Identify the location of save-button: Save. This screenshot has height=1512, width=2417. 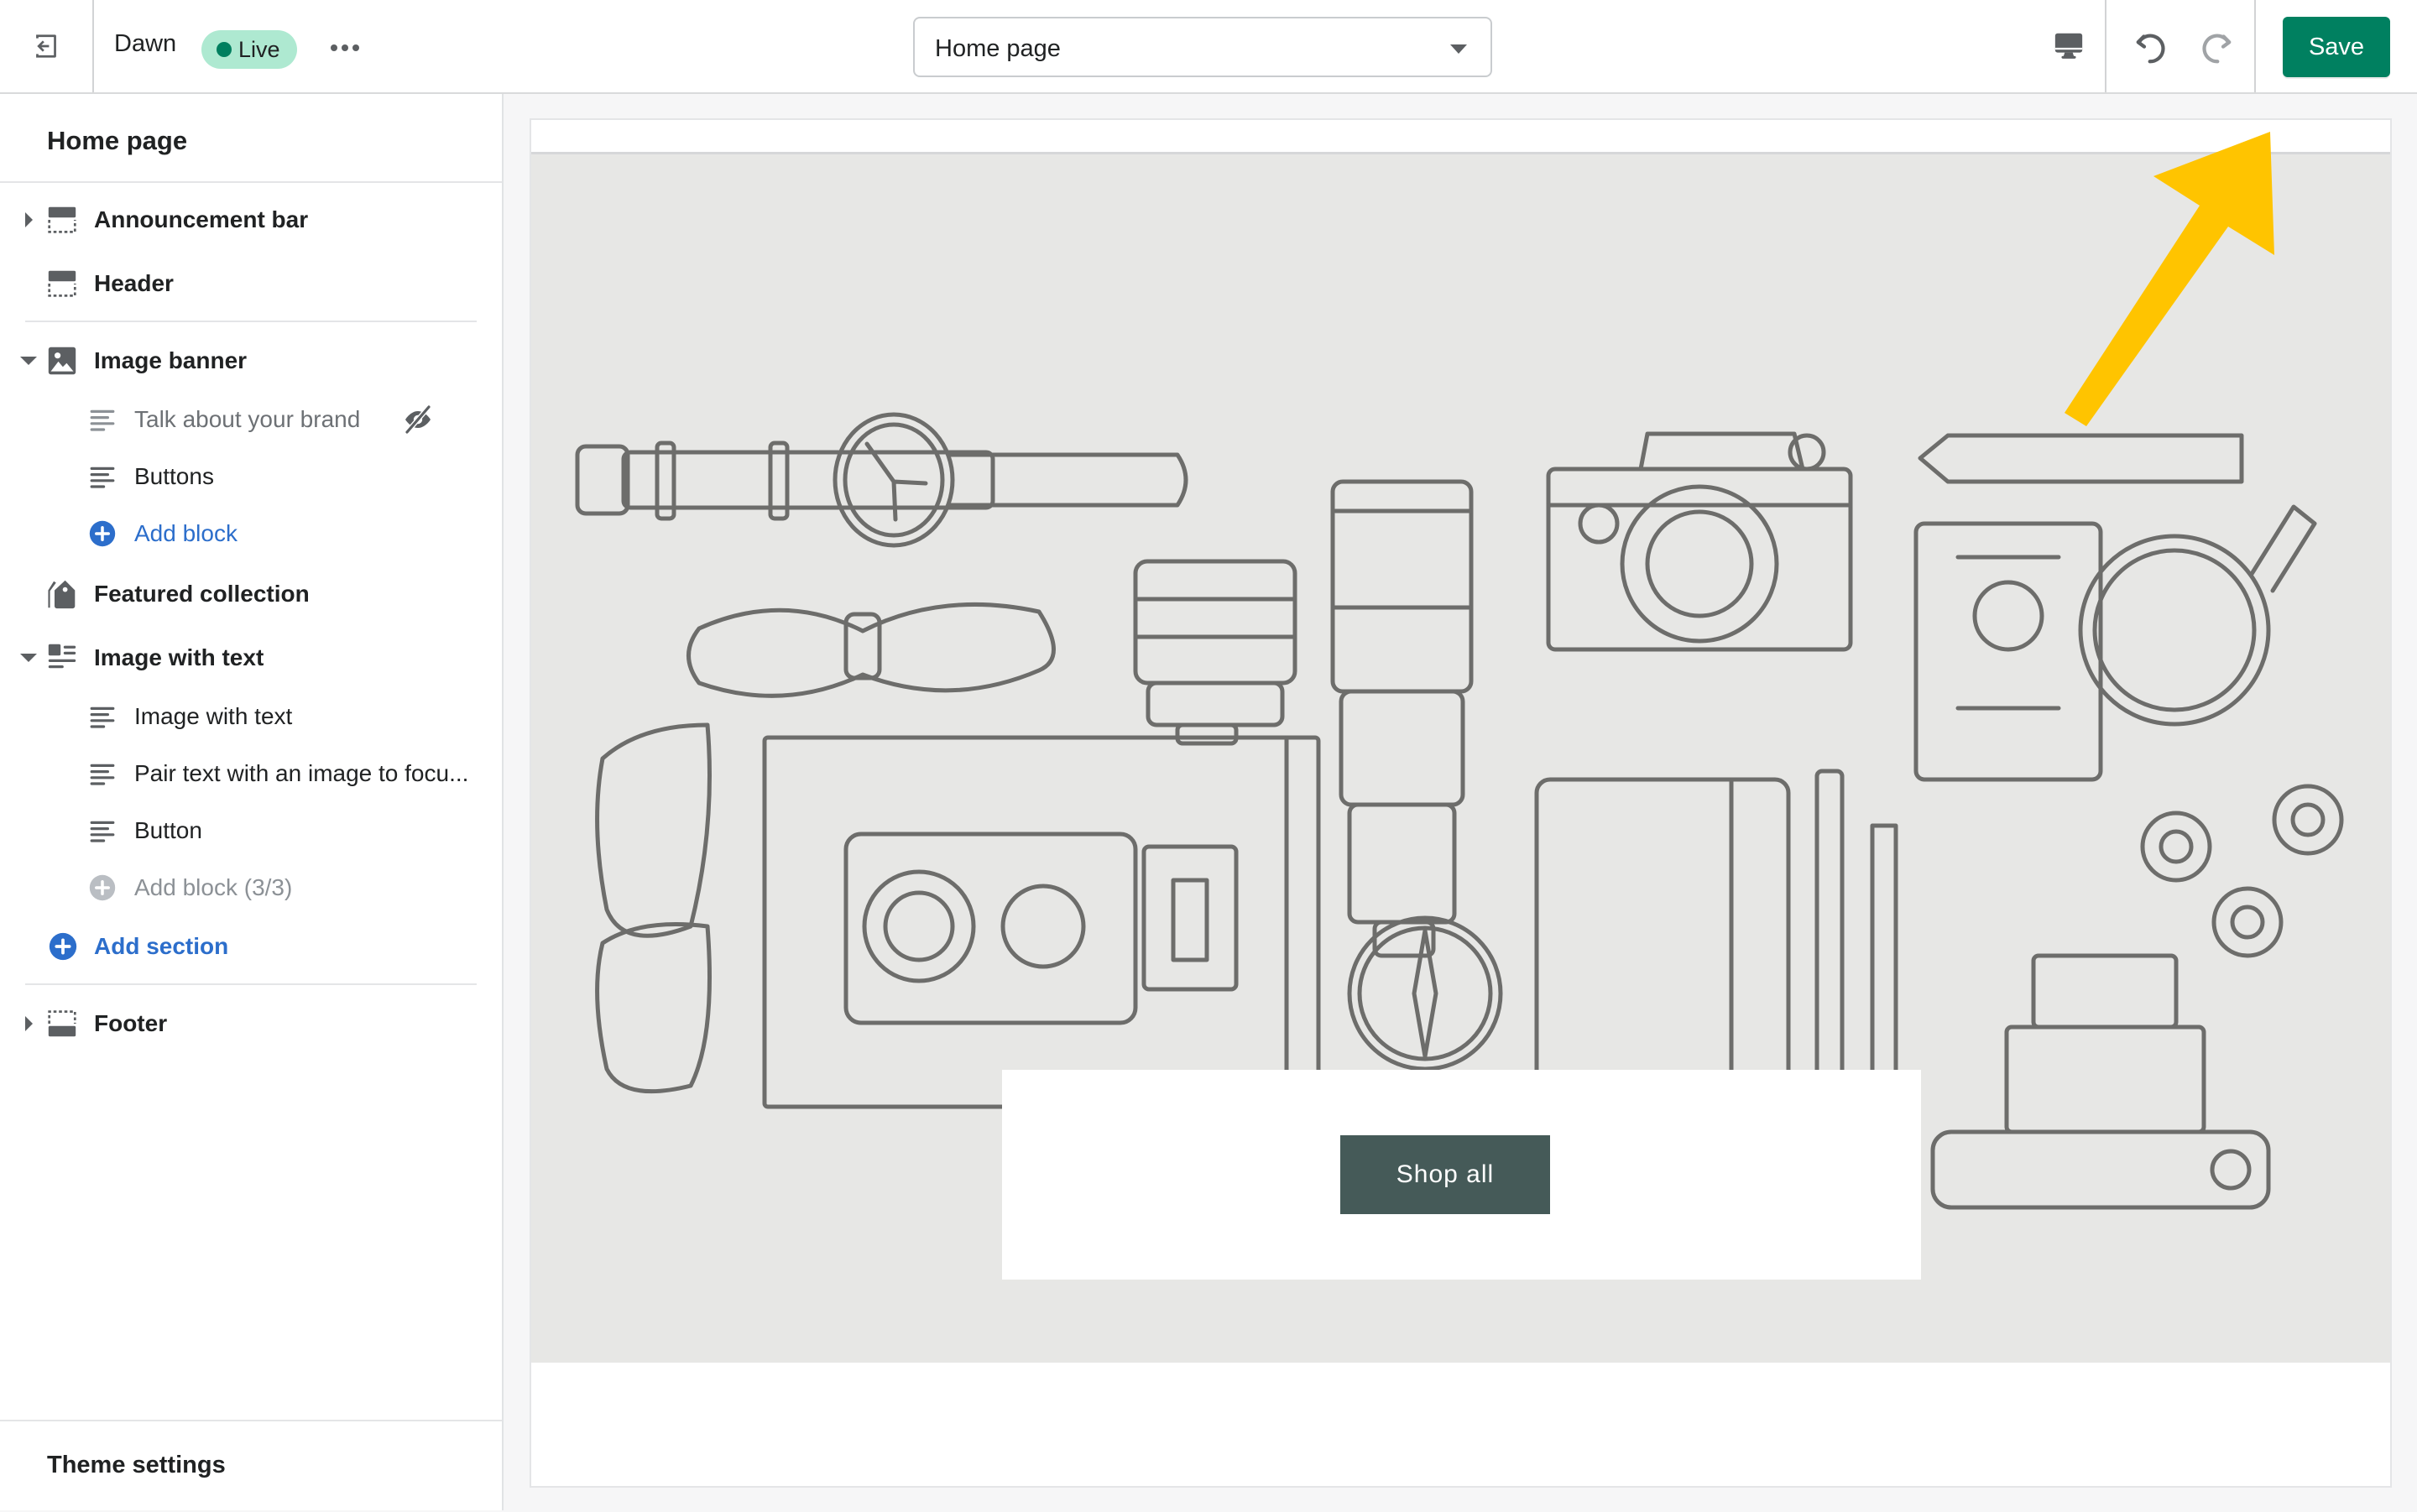
(2336, 47).